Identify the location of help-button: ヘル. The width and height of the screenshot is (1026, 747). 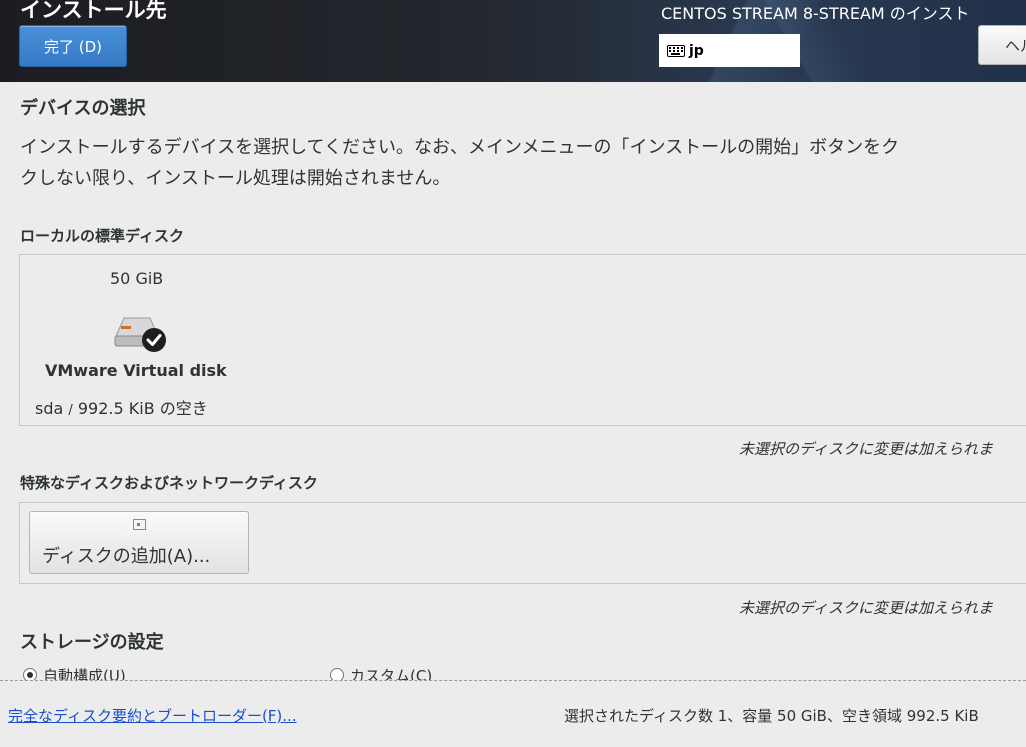
(1002, 45).